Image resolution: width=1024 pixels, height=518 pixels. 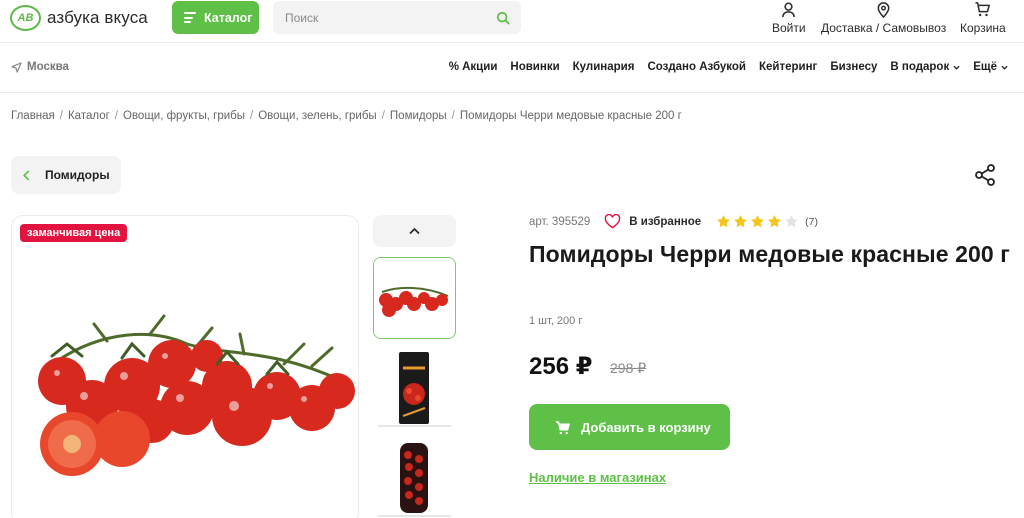 I want to click on catalog-button: Каталог, so click(x=215, y=17).